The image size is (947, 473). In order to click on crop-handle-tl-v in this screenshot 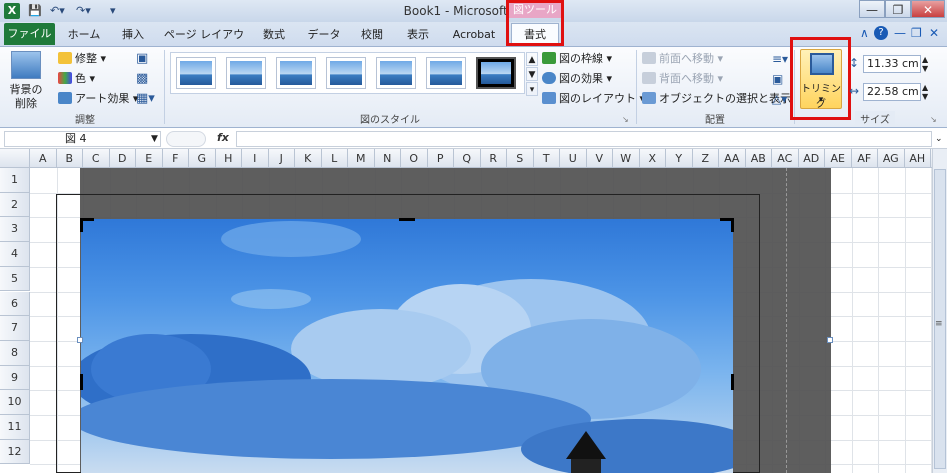, I will do `click(81, 225)`.